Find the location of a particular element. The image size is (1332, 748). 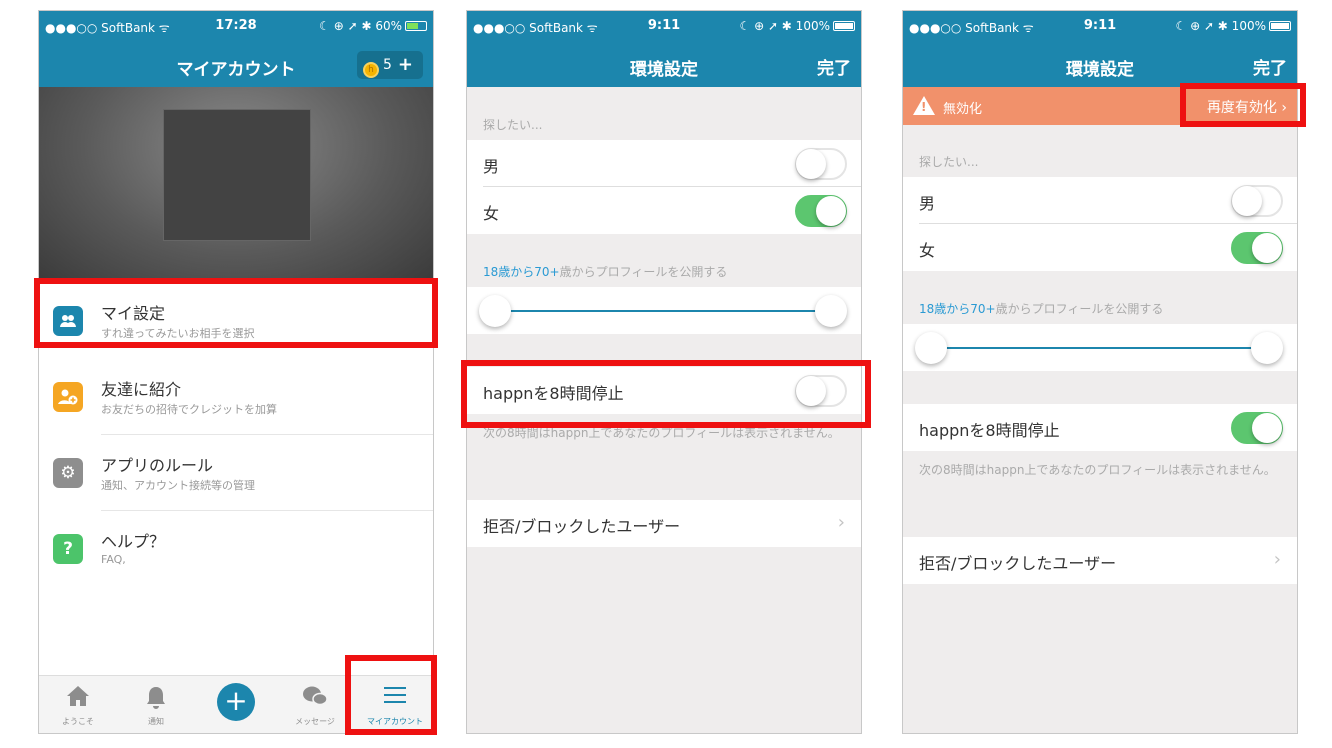

highlight-my-settings is located at coordinates (236, 313).